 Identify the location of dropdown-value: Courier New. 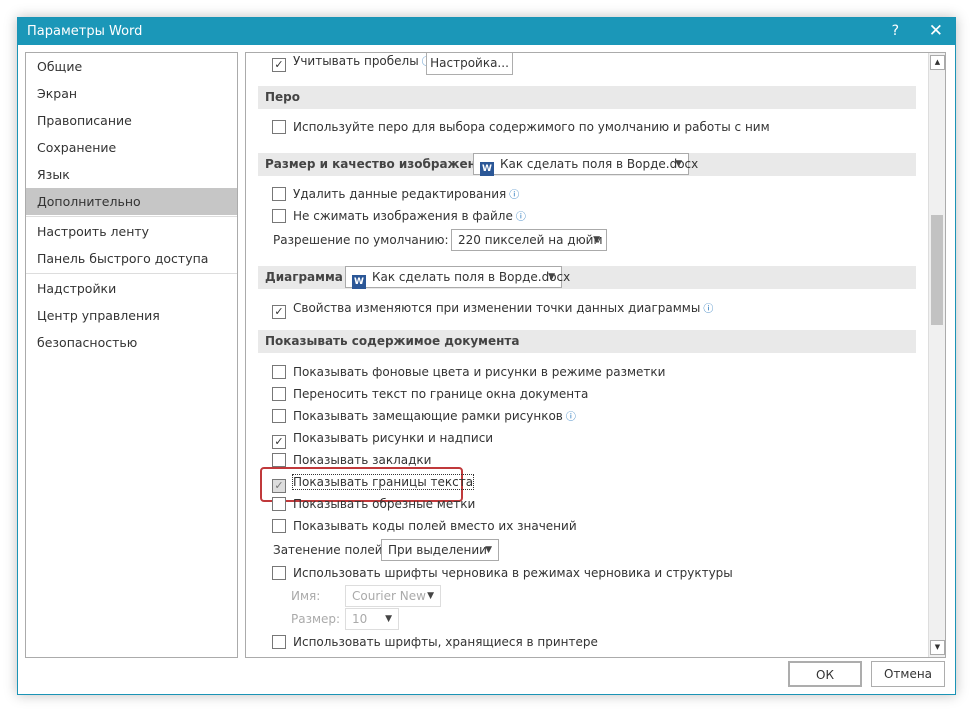
(389, 596).